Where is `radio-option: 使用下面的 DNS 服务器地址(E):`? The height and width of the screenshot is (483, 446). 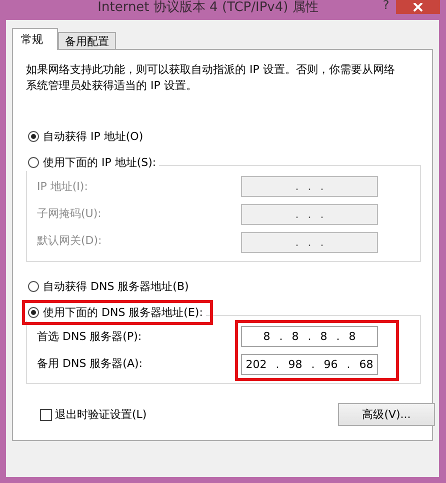 radio-option: 使用下面的 DNS 服务器地址(E): is located at coordinates (115, 312).